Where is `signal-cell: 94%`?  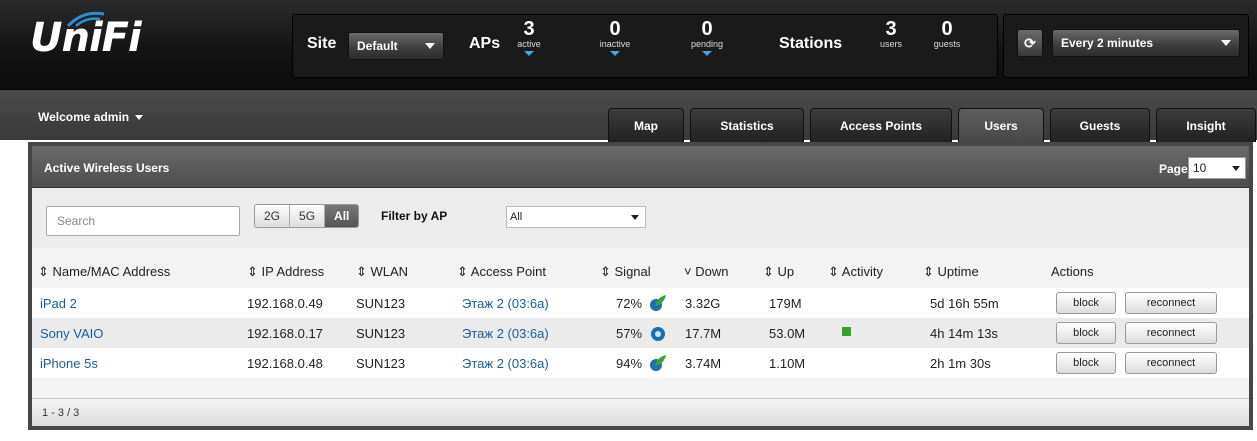
signal-cell: 94% is located at coordinates (629, 363).